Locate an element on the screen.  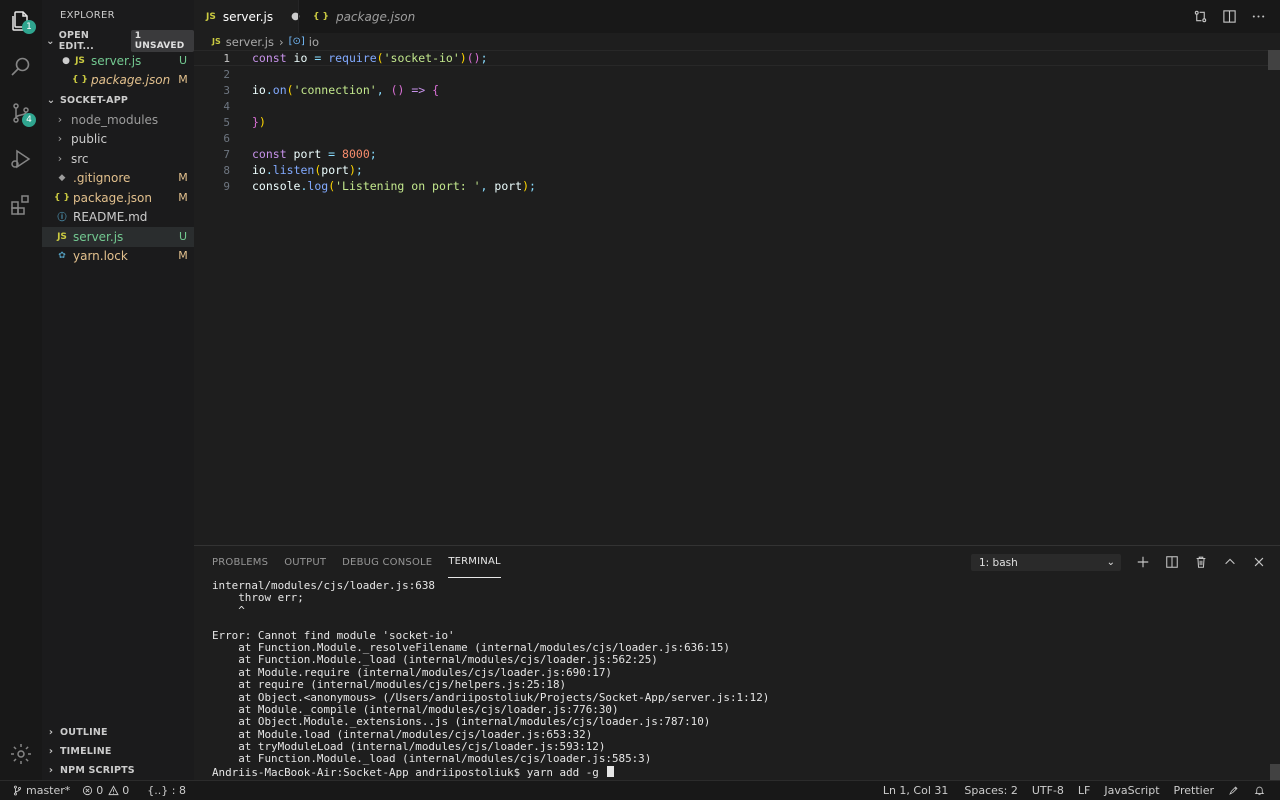
code-token: ; is located at coordinates (484, 58).